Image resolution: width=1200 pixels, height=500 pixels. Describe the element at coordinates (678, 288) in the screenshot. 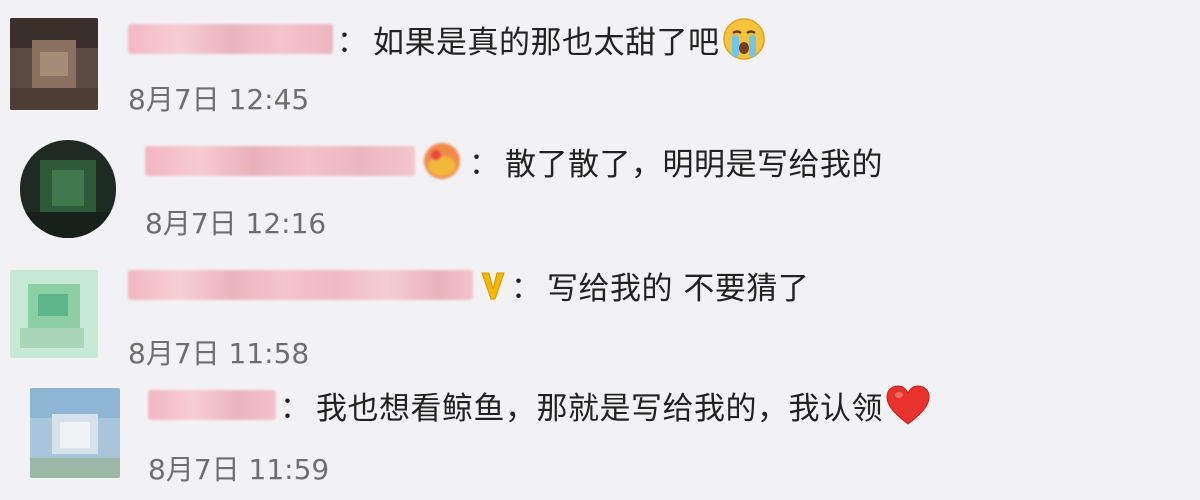

I see `comment-text: 写给我的 不要猜了` at that location.